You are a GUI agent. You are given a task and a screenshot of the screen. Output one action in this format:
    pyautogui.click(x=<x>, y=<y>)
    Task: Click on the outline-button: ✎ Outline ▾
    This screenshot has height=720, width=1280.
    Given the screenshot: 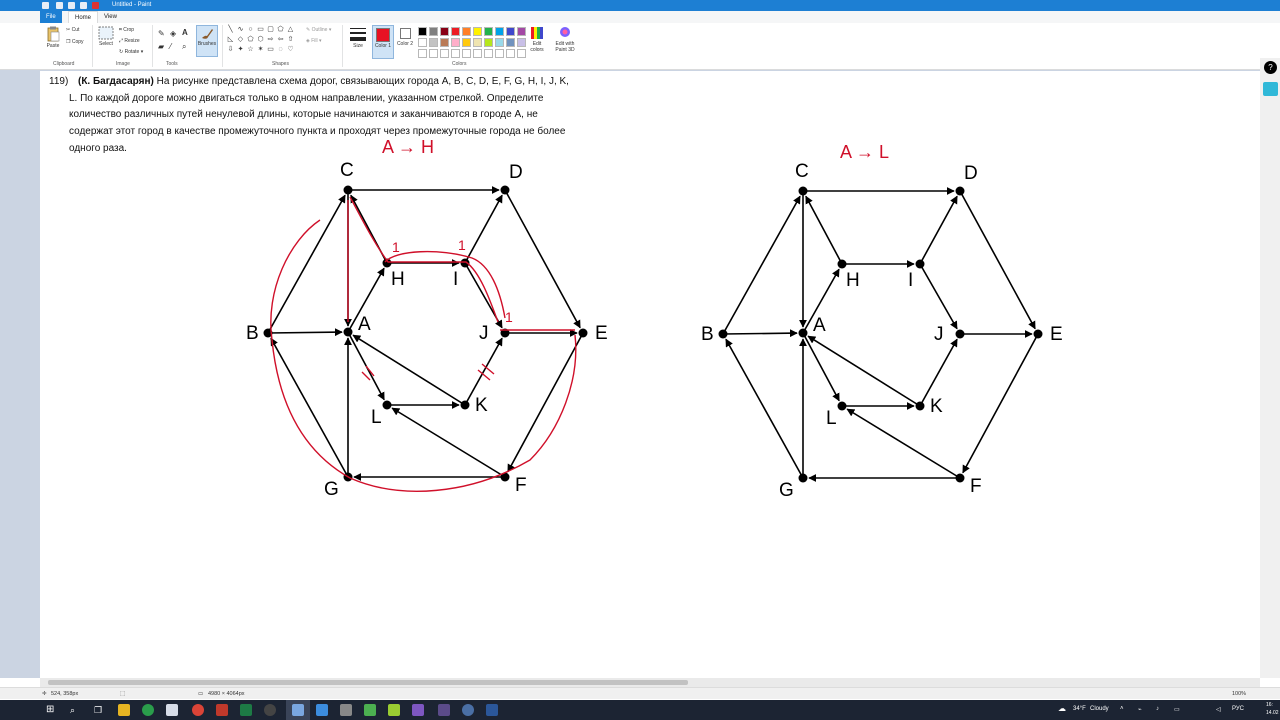 What is the action you would take?
    pyautogui.click(x=318, y=30)
    